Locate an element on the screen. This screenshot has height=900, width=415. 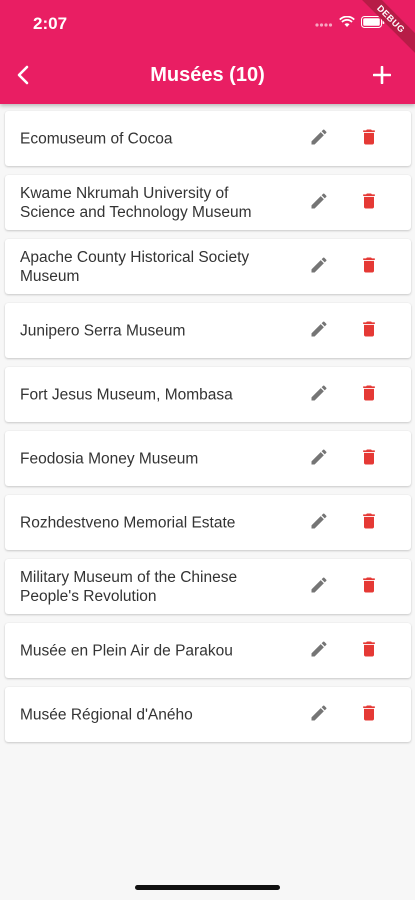
list-item: Musée en Plein Air de Parakou is located at coordinates (208, 650).